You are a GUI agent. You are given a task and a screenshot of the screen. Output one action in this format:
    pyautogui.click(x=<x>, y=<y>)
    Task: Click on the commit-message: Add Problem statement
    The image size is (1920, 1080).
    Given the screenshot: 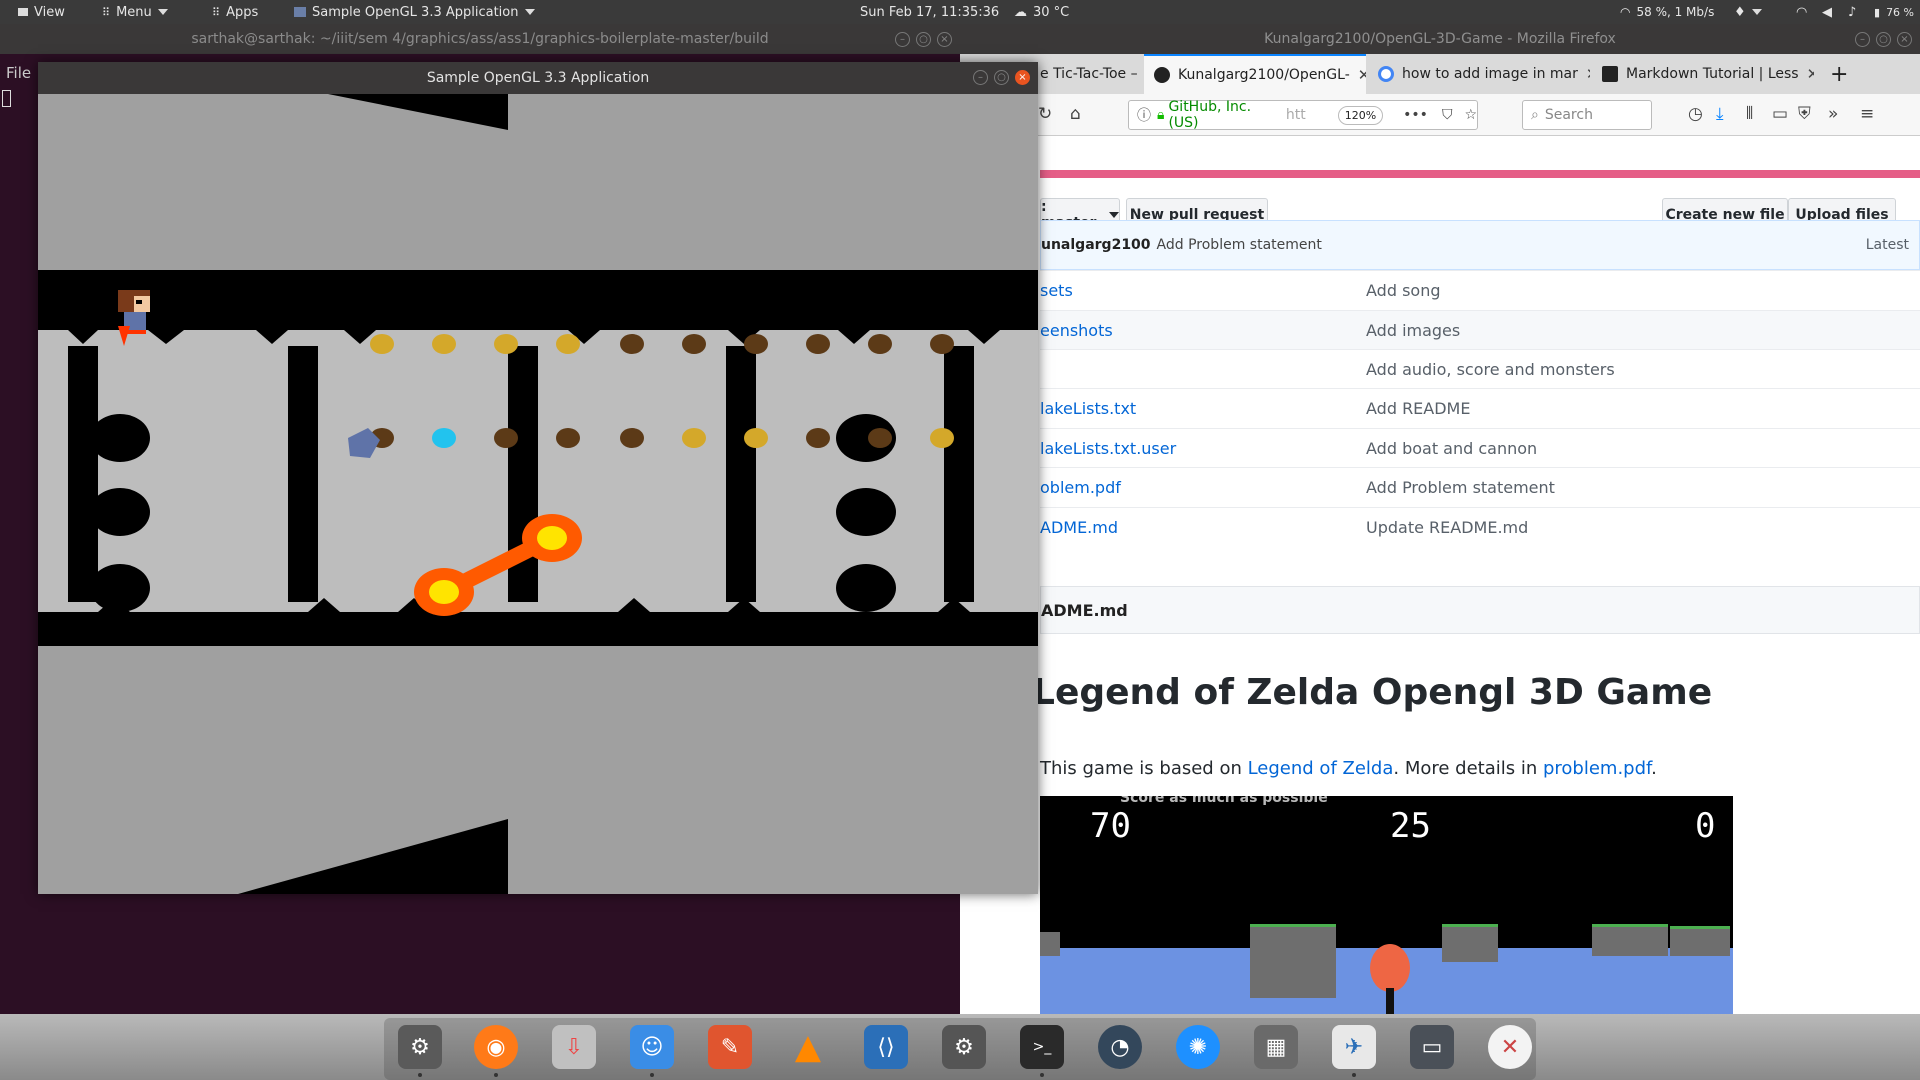 What is the action you would take?
    pyautogui.click(x=1239, y=245)
    